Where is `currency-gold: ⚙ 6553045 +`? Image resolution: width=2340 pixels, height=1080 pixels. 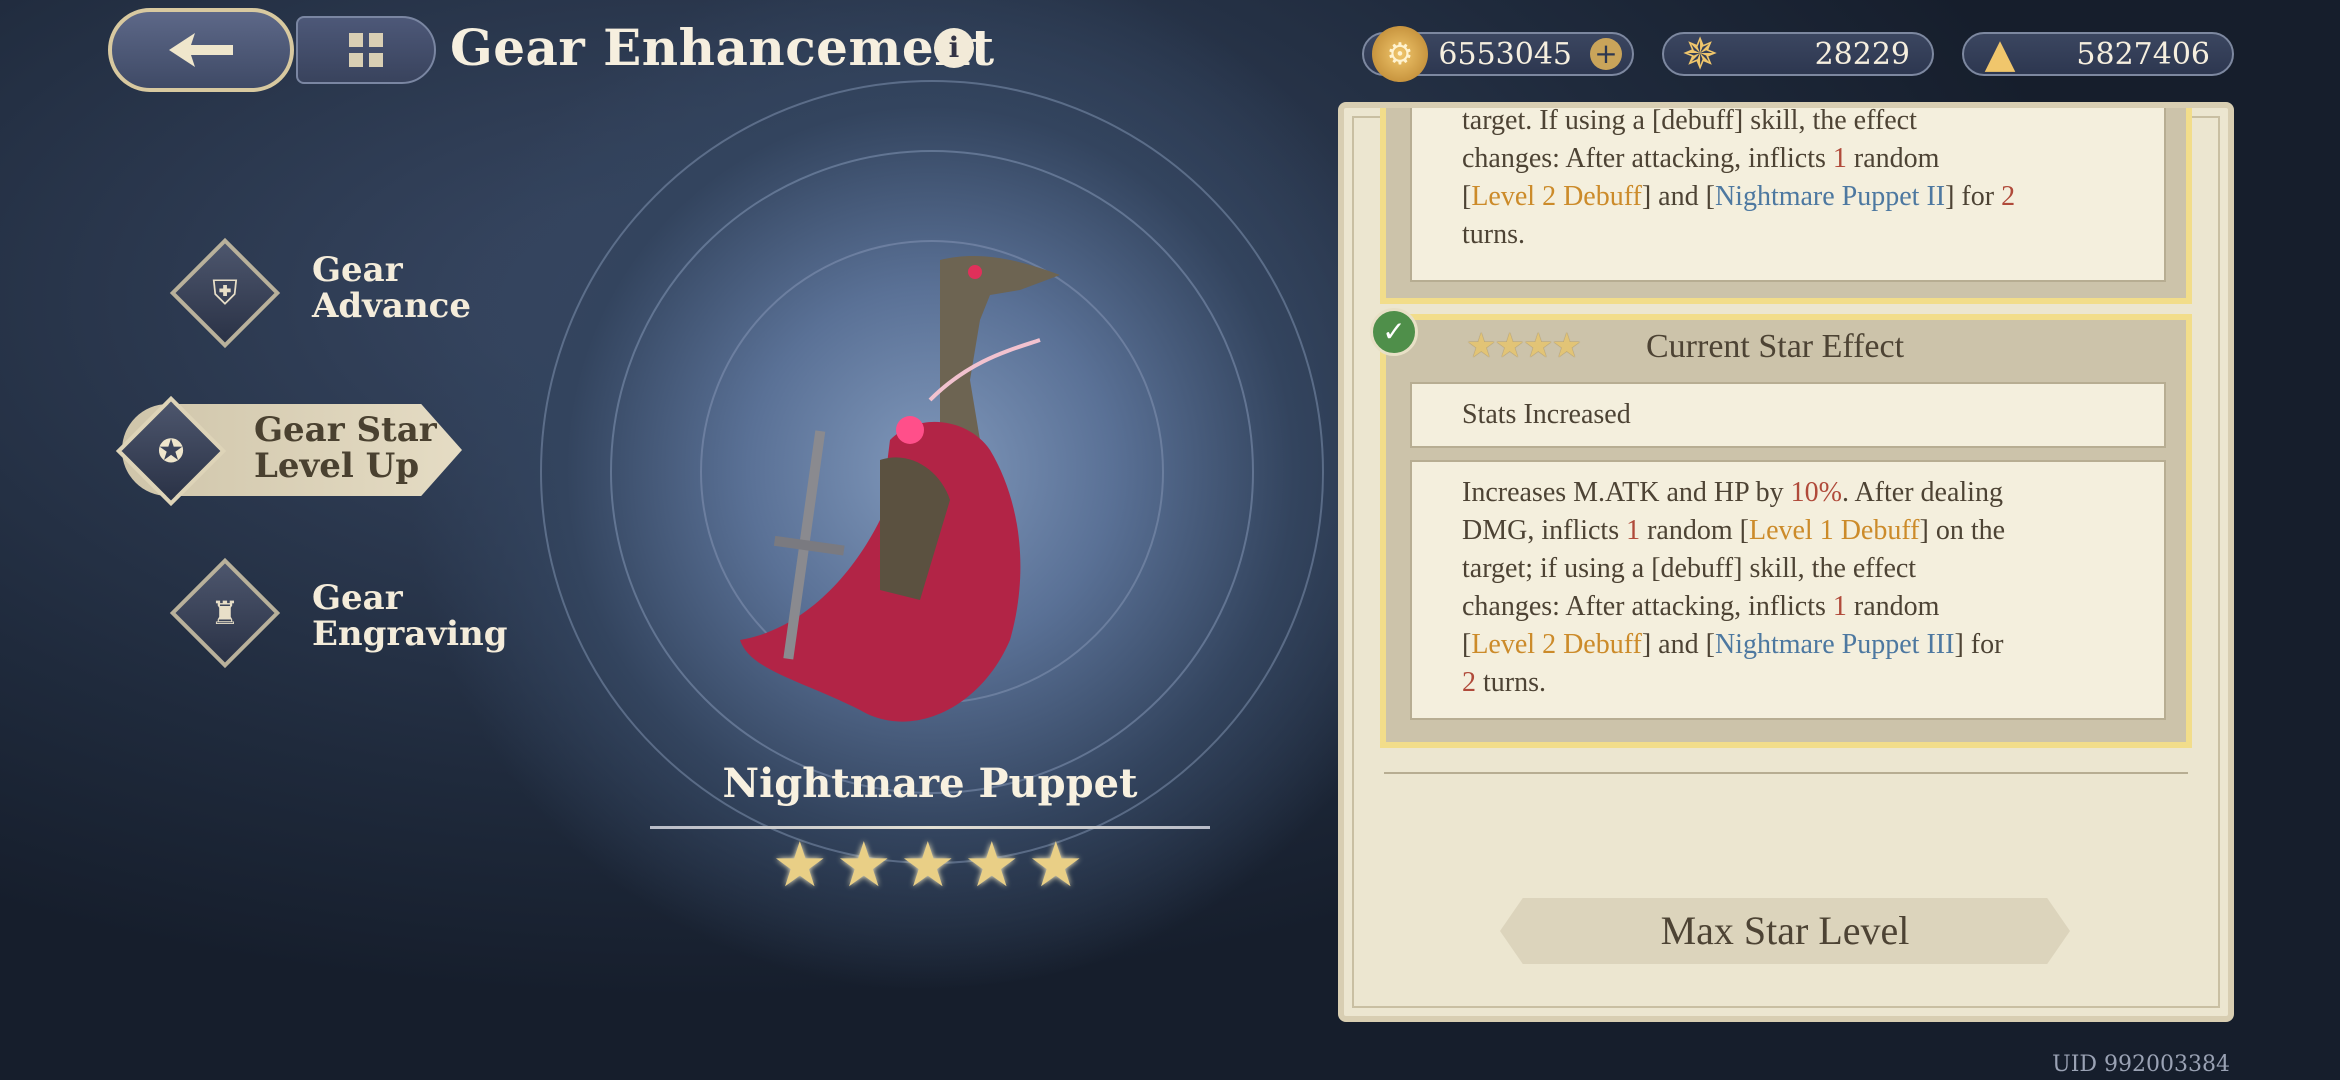
currency-gold: ⚙ 6553045 + is located at coordinates (1498, 54).